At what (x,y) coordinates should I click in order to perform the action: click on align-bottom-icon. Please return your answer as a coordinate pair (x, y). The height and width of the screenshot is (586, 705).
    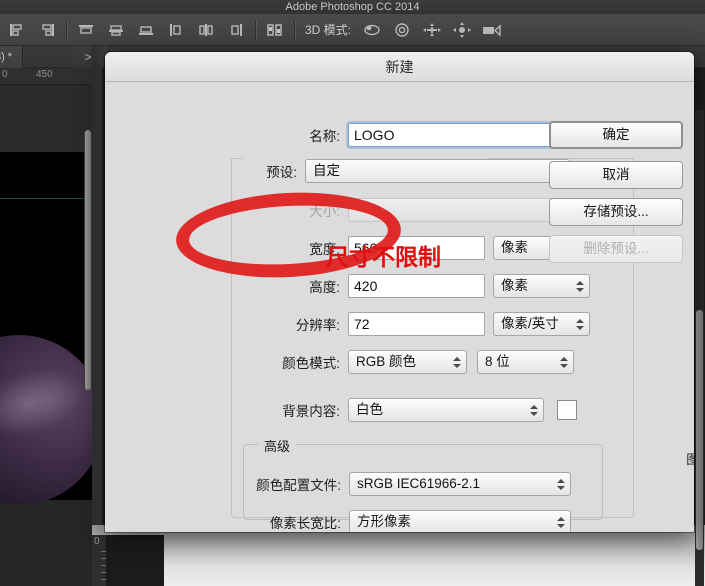
    Looking at the image, I should click on (146, 30).